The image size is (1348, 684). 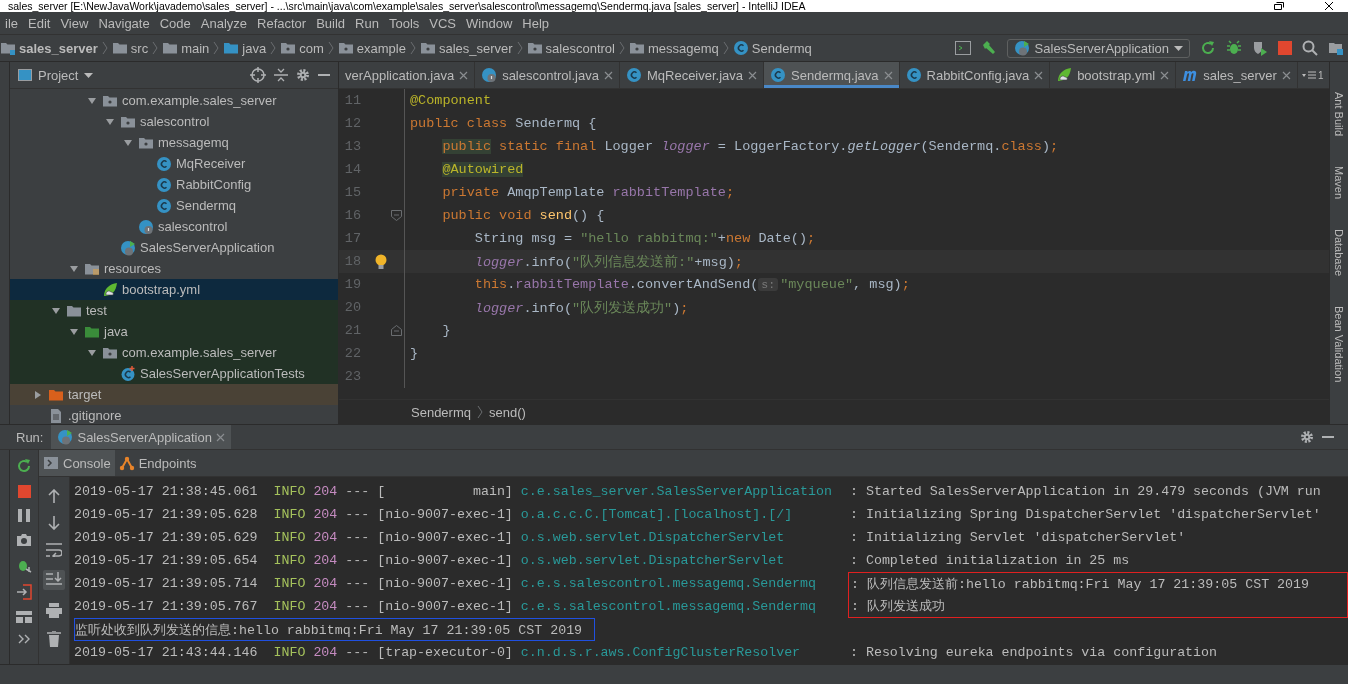 What do you see at coordinates (1098, 48) in the screenshot?
I see `run-configuration-dropdown: SalesServerApplication` at bounding box center [1098, 48].